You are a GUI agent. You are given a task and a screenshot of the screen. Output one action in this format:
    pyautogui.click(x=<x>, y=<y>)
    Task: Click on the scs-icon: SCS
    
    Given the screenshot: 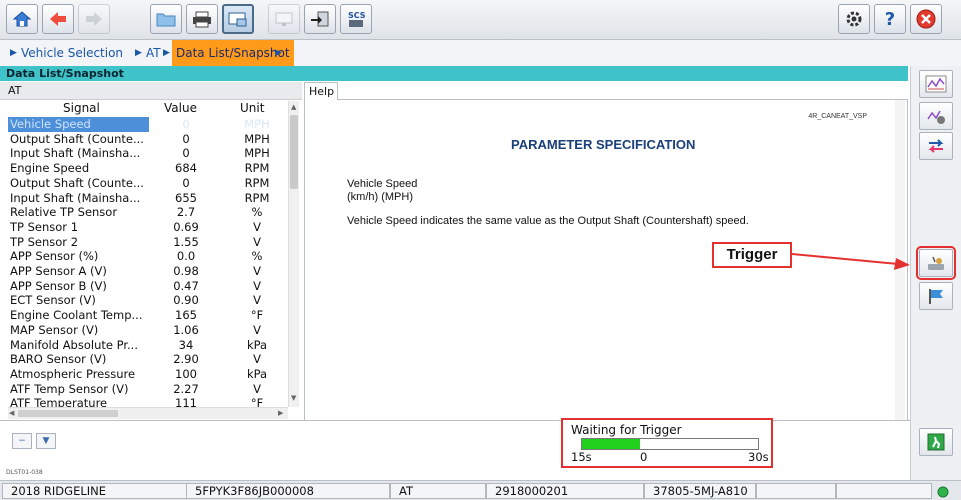 What is the action you would take?
    pyautogui.click(x=357, y=19)
    